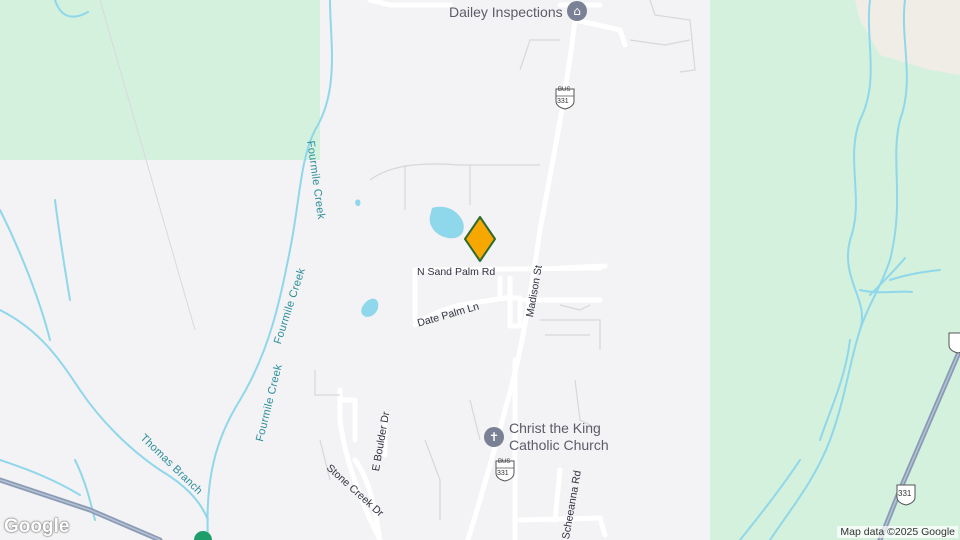 This screenshot has height=540, width=960. What do you see at coordinates (506, 12) in the screenshot?
I see `poi-label-dailey-inspections: Dailey Inspections` at bounding box center [506, 12].